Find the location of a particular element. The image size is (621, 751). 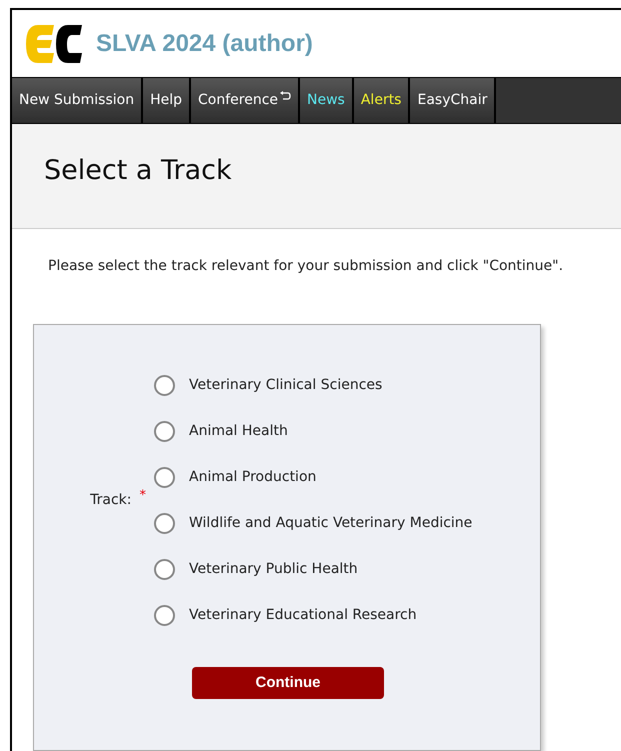

track-option: Veterinary Educational Research is located at coordinates (303, 615).